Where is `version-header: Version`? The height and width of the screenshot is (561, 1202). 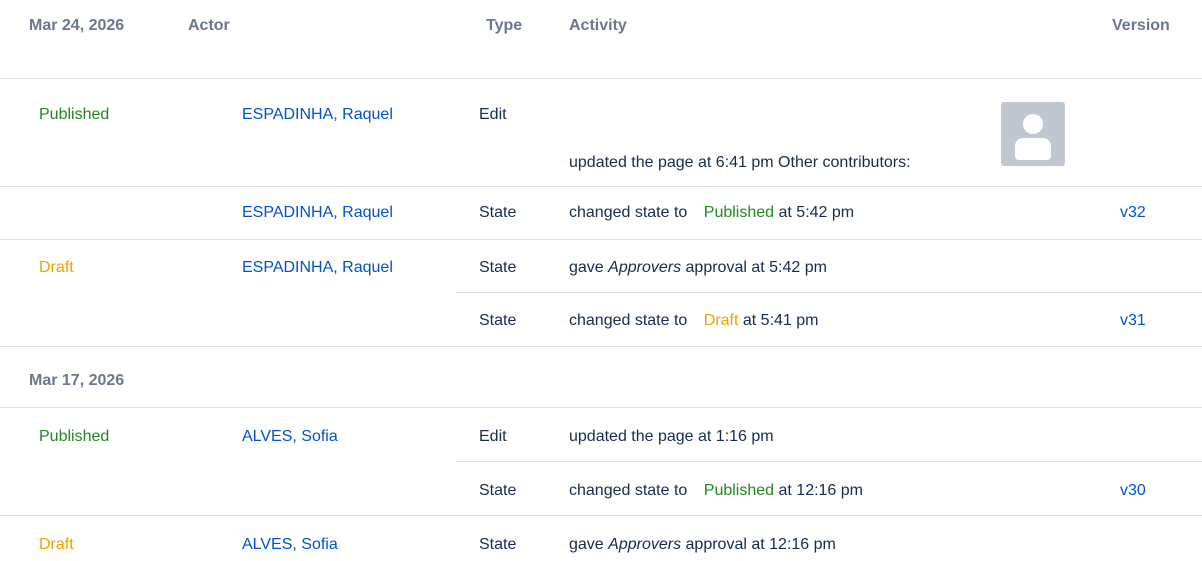
version-header: Version is located at coordinates (1141, 25).